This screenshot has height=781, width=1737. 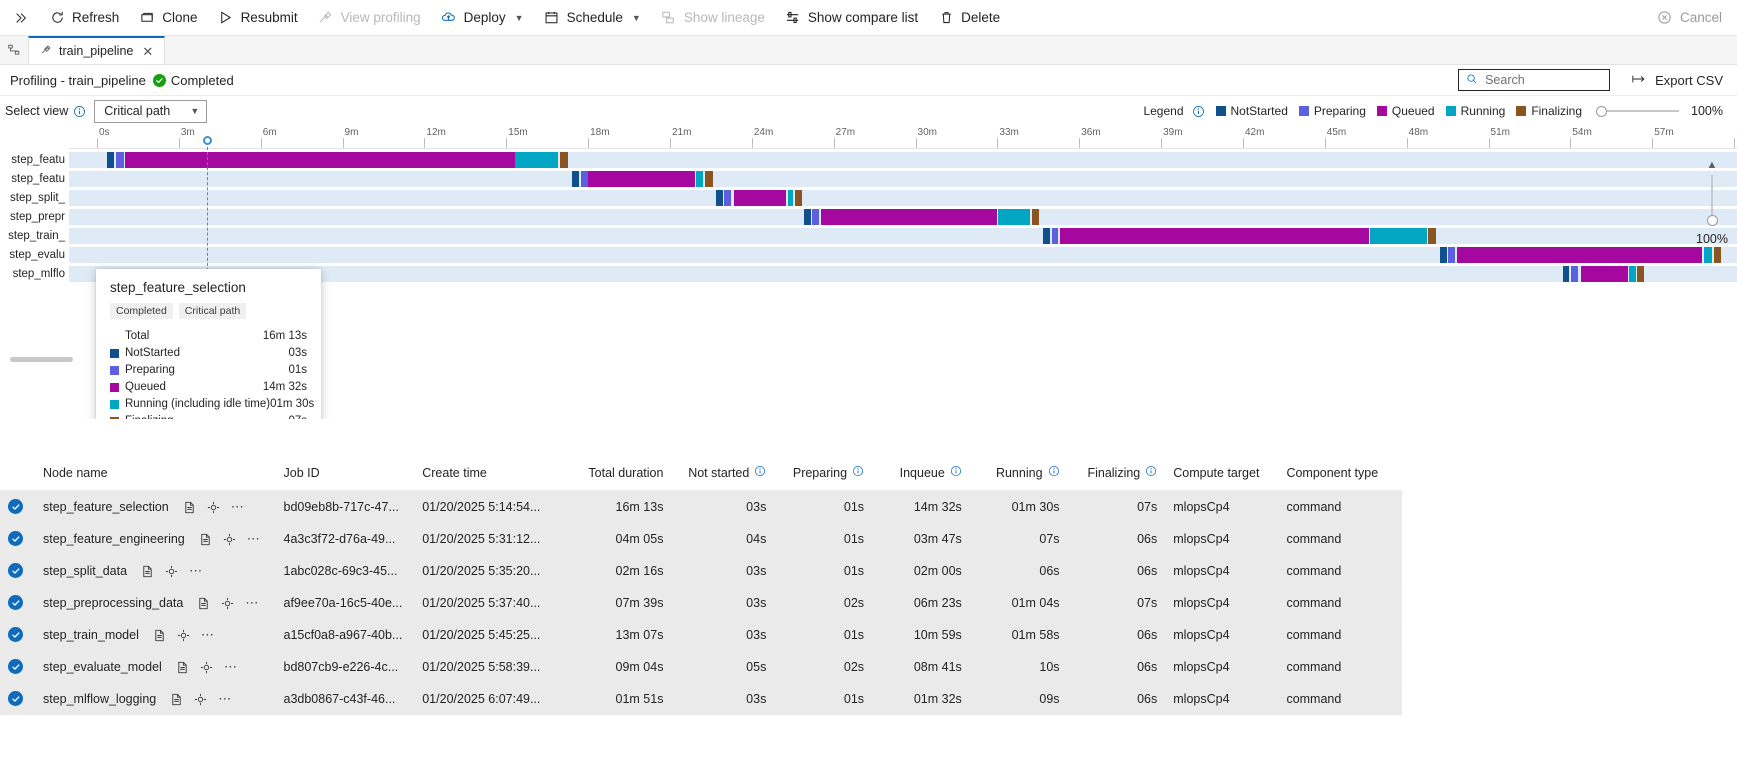 What do you see at coordinates (851, 18) in the screenshot?
I see `show-compare-list-button: Show compare list` at bounding box center [851, 18].